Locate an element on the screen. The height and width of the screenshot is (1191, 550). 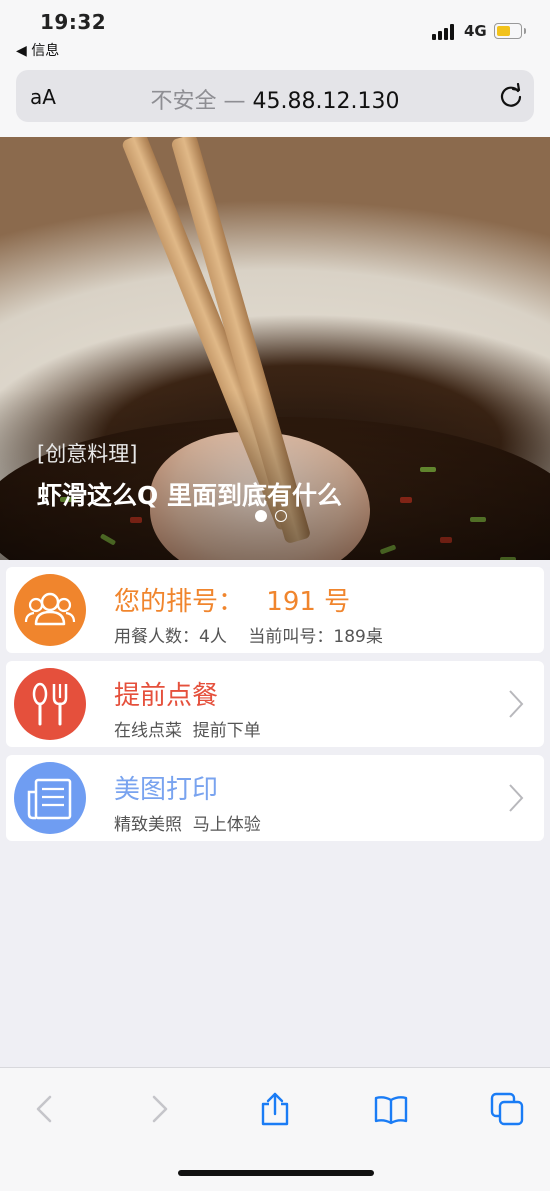
bookmarks-icon is located at coordinates (391, 1109).